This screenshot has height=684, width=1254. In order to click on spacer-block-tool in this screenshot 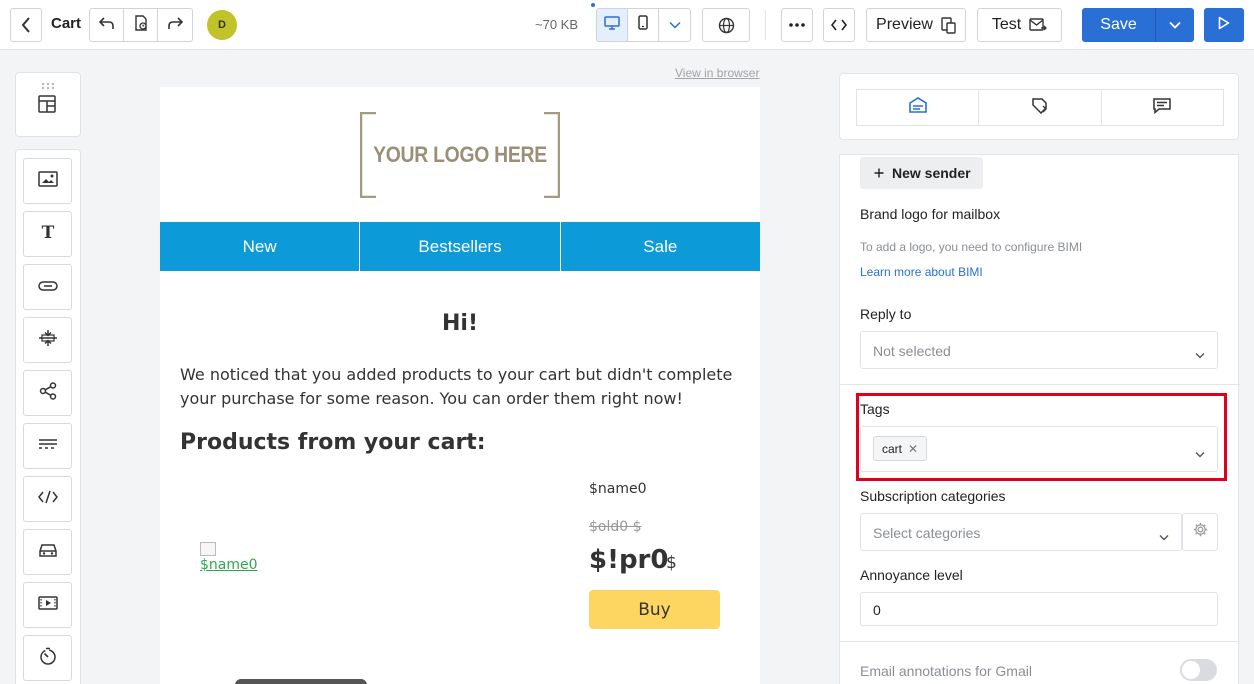, I will do `click(47, 340)`.